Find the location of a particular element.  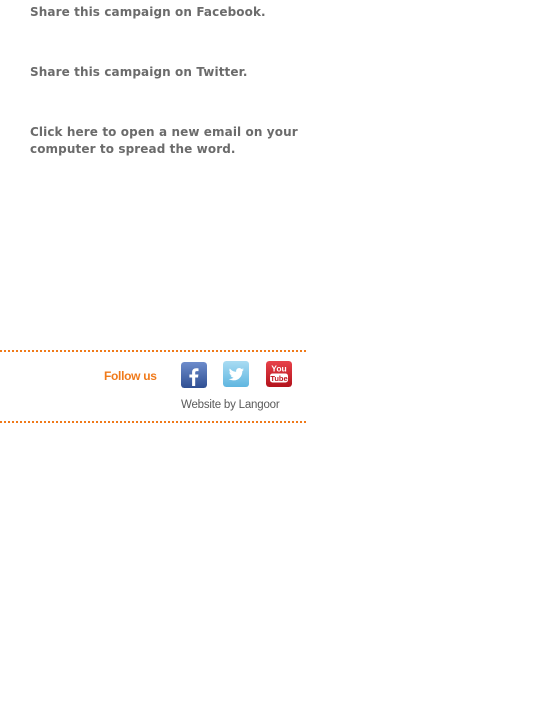

follow-us-label: Follow us is located at coordinates (130, 376).